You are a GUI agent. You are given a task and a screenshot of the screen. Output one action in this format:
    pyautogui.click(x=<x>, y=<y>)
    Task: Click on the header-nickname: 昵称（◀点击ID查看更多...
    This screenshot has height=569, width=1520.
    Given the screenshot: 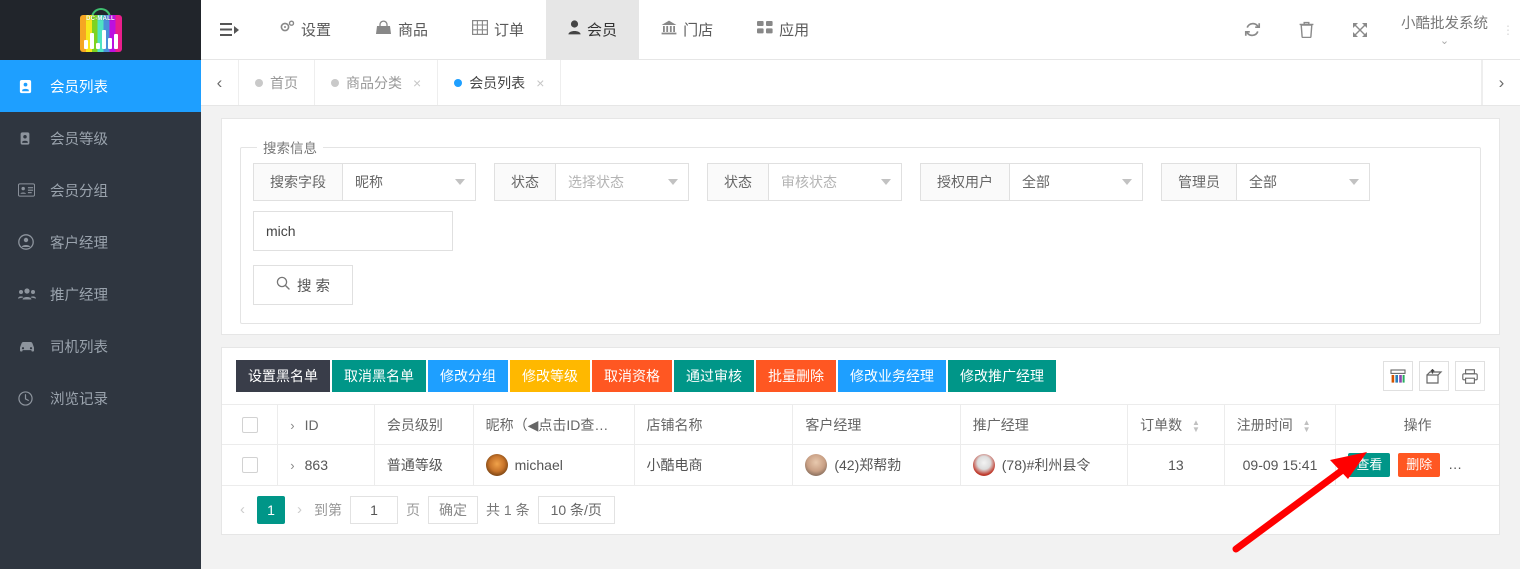 What is the action you would take?
    pyautogui.click(x=554, y=424)
    